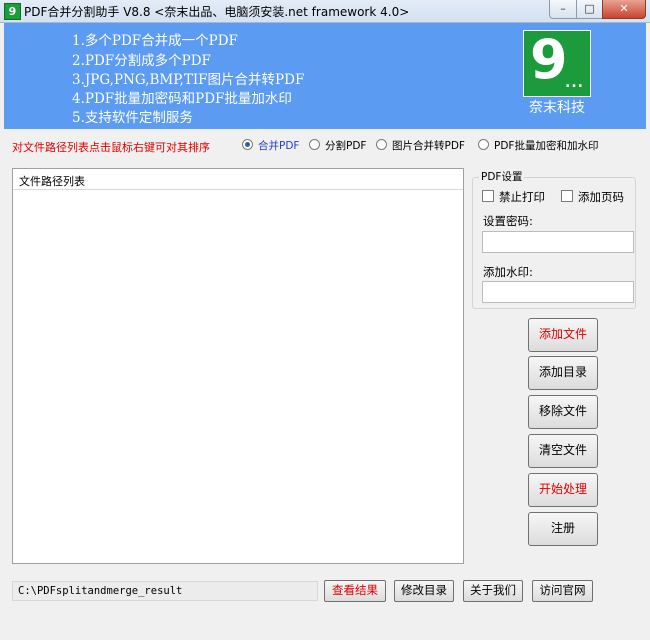 The image size is (650, 640). Describe the element at coordinates (279, 146) in the screenshot. I see `radio-label: 合并PDF` at that location.